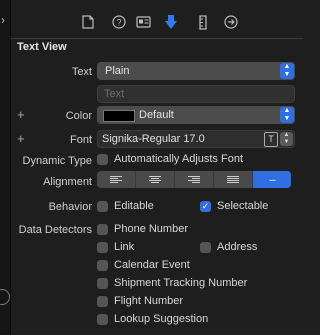 The width and height of the screenshot is (320, 335). I want to click on phone-number-checkbox: Phone Number, so click(142, 229).